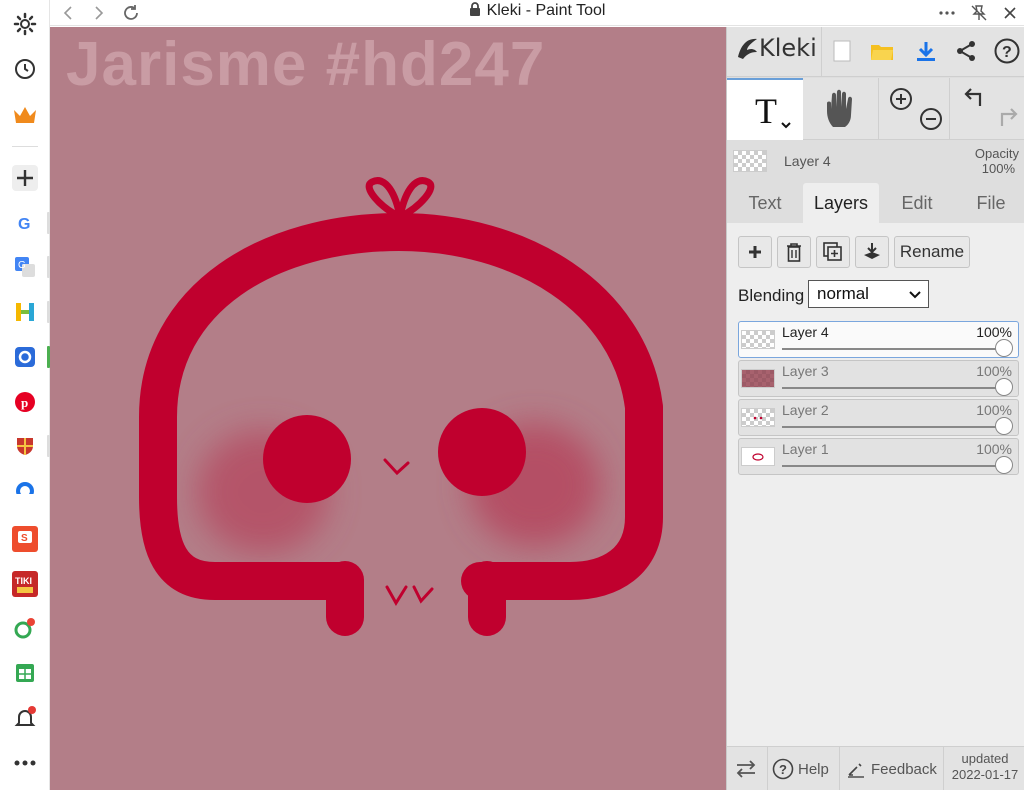 The height and width of the screenshot is (790, 1024). I want to click on more-icon, so click(25, 763).